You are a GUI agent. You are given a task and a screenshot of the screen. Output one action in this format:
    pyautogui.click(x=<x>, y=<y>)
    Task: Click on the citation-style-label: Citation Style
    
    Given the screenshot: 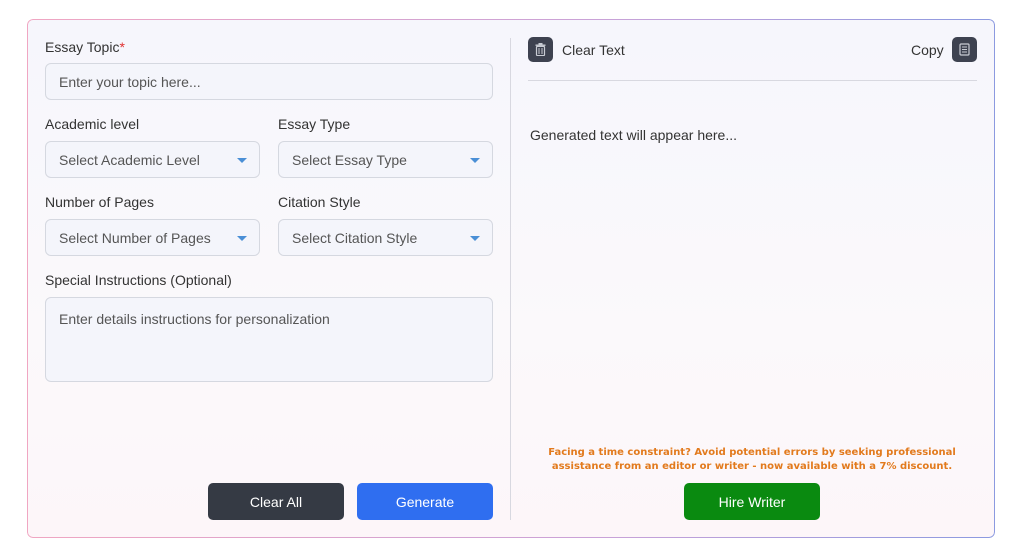 What is the action you would take?
    pyautogui.click(x=319, y=202)
    